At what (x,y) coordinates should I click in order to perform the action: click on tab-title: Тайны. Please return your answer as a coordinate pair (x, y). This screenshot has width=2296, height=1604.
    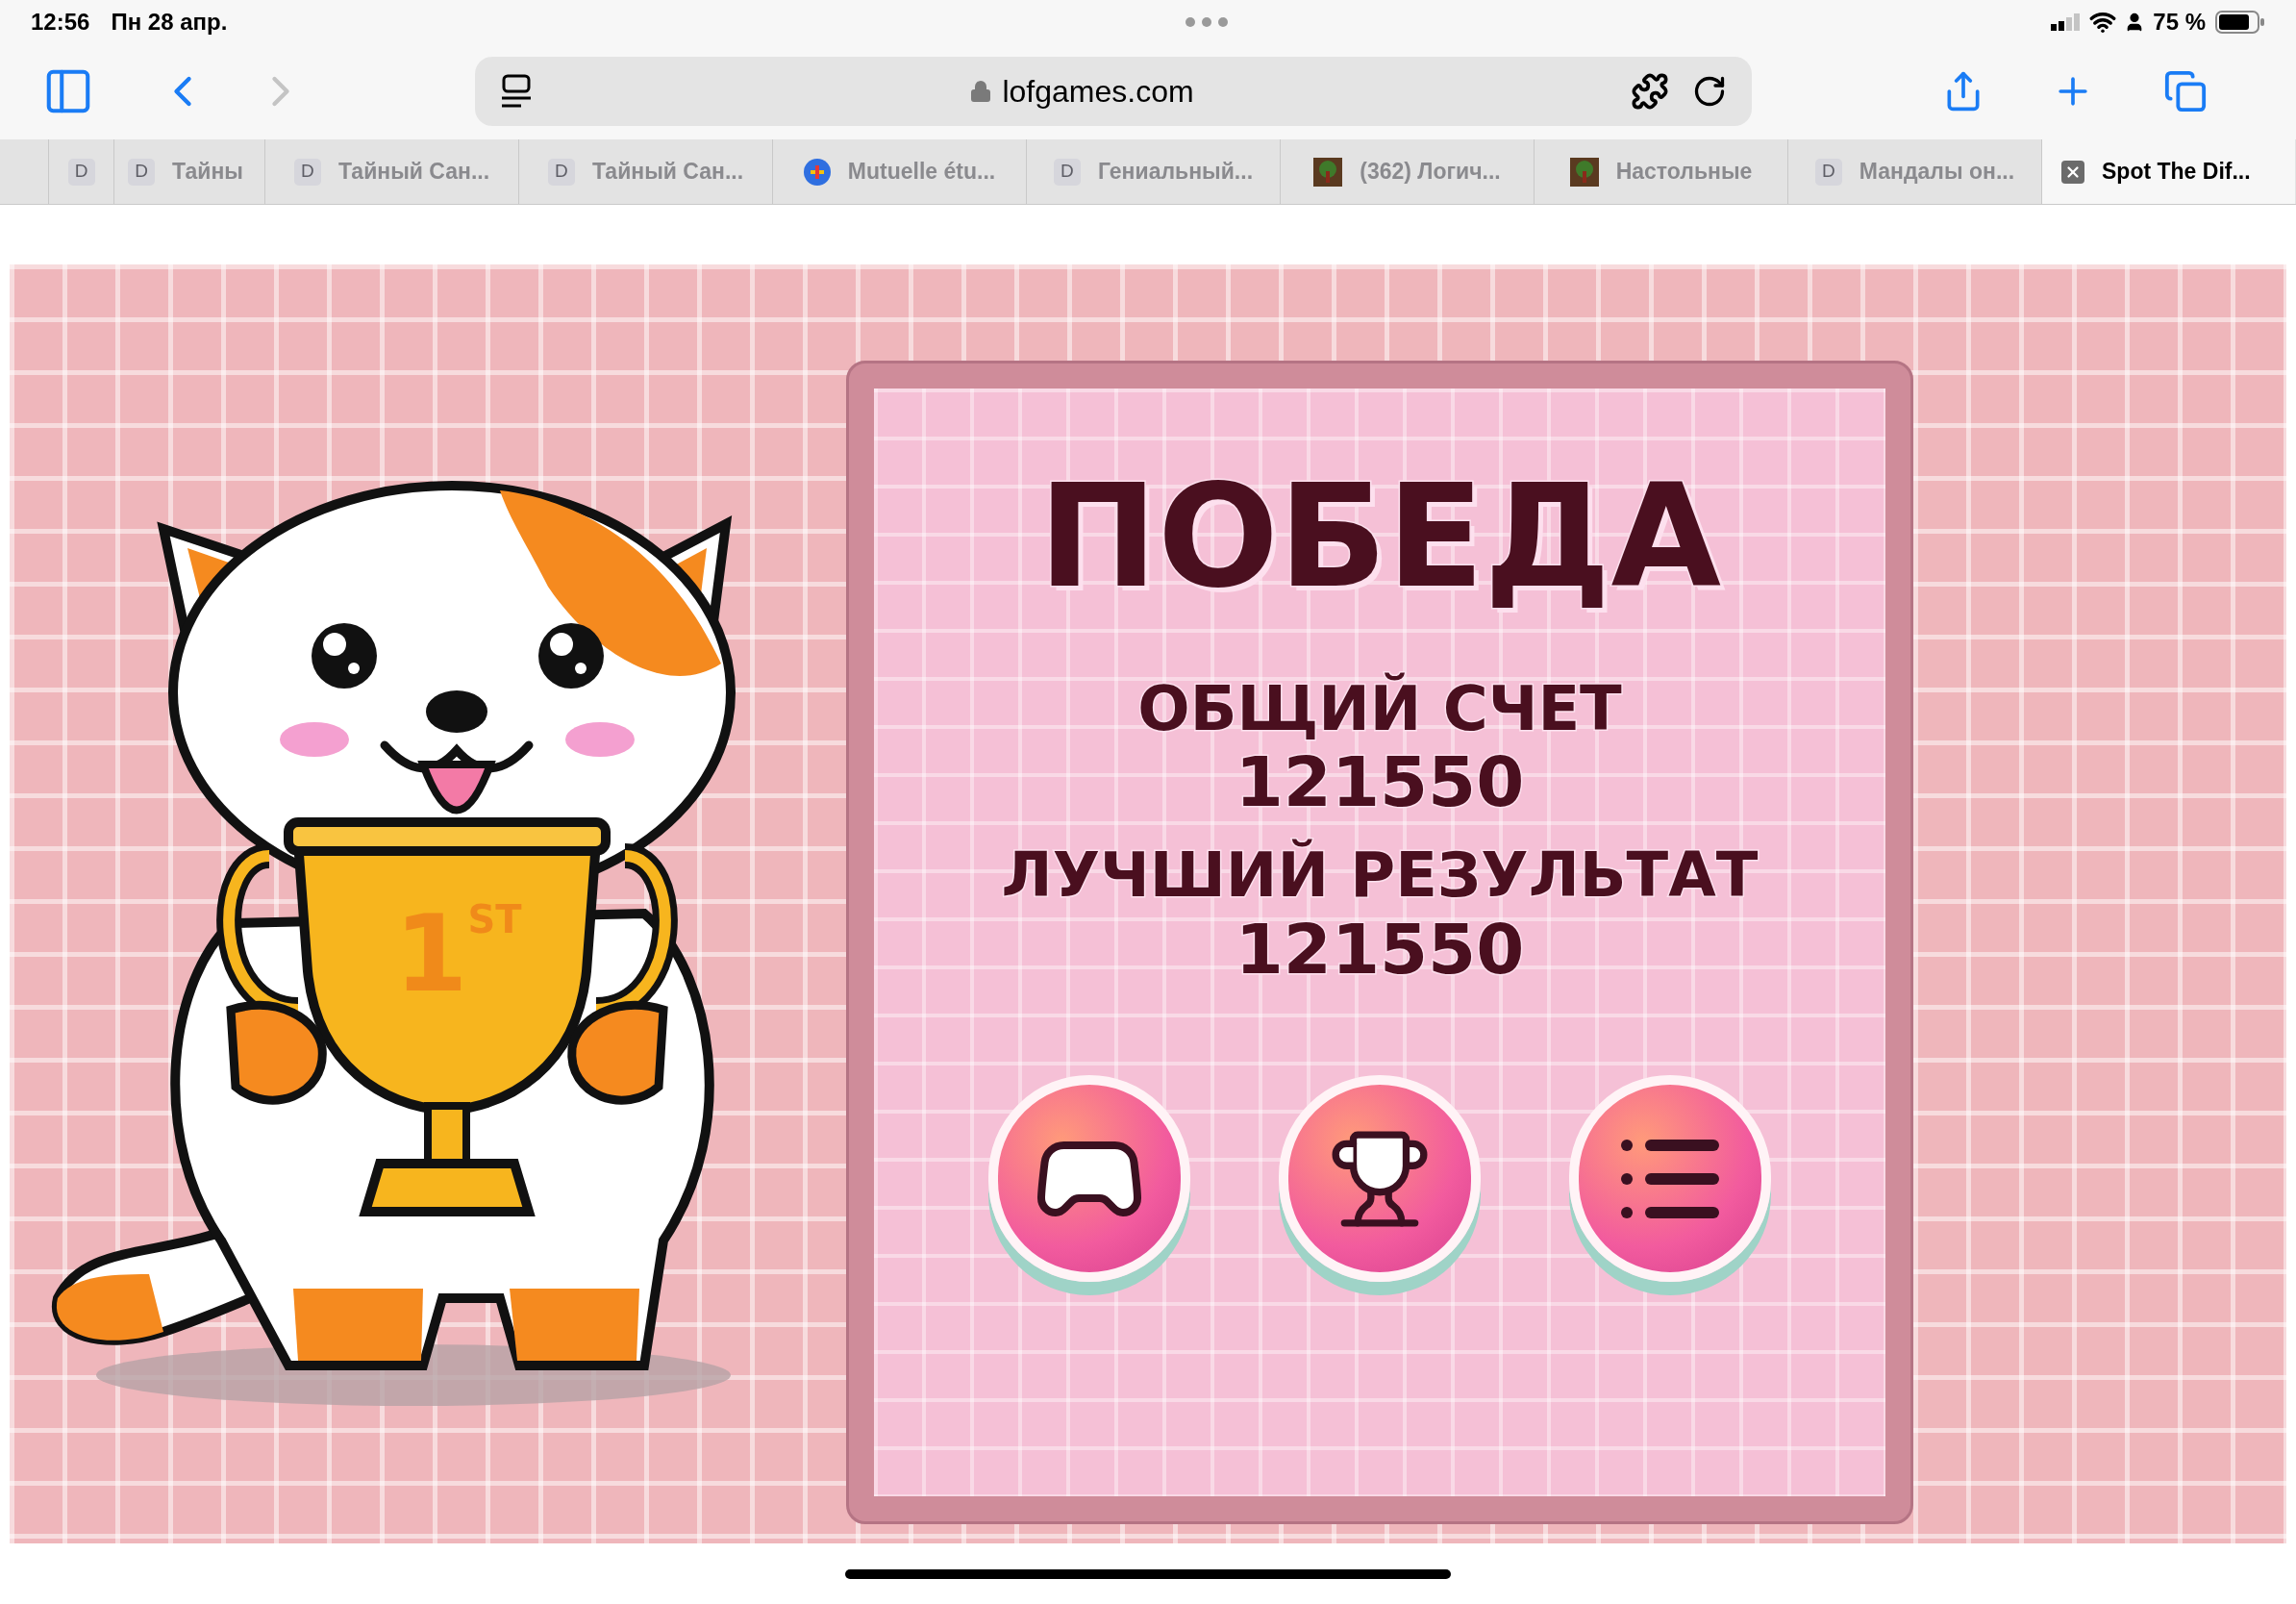
    Looking at the image, I should click on (207, 172).